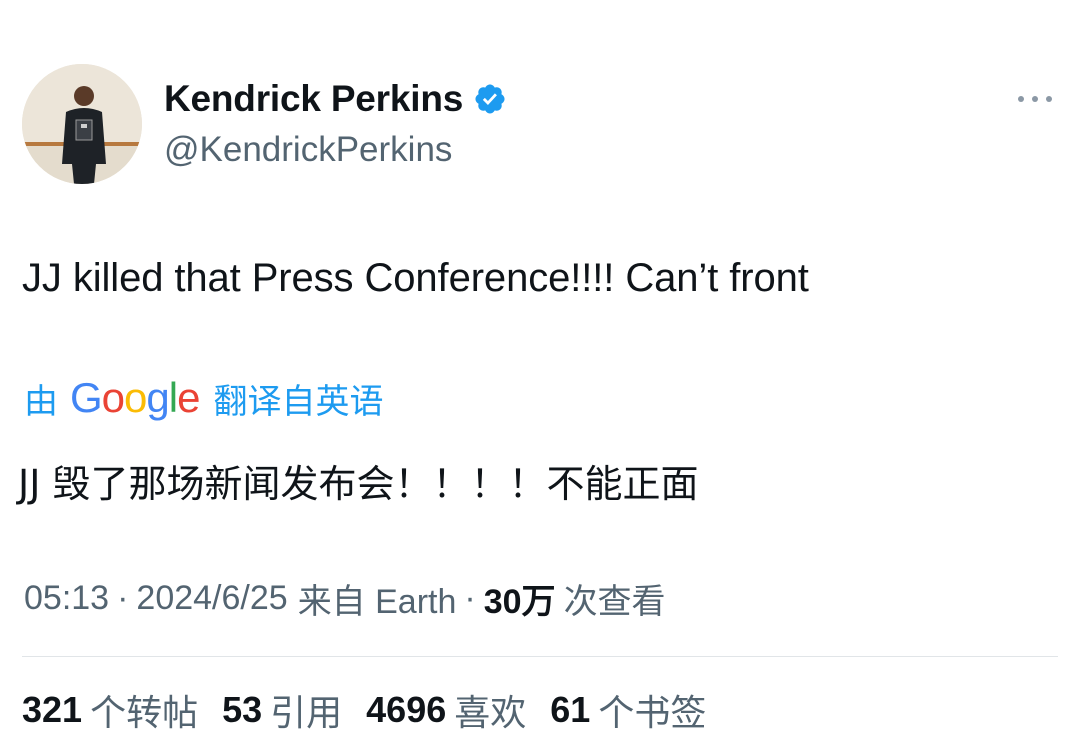 The image size is (1080, 754). I want to click on tweet-meta: 05:13 · 2024/6/25 来自 Earth · 30万 次查看, so click(345, 598).